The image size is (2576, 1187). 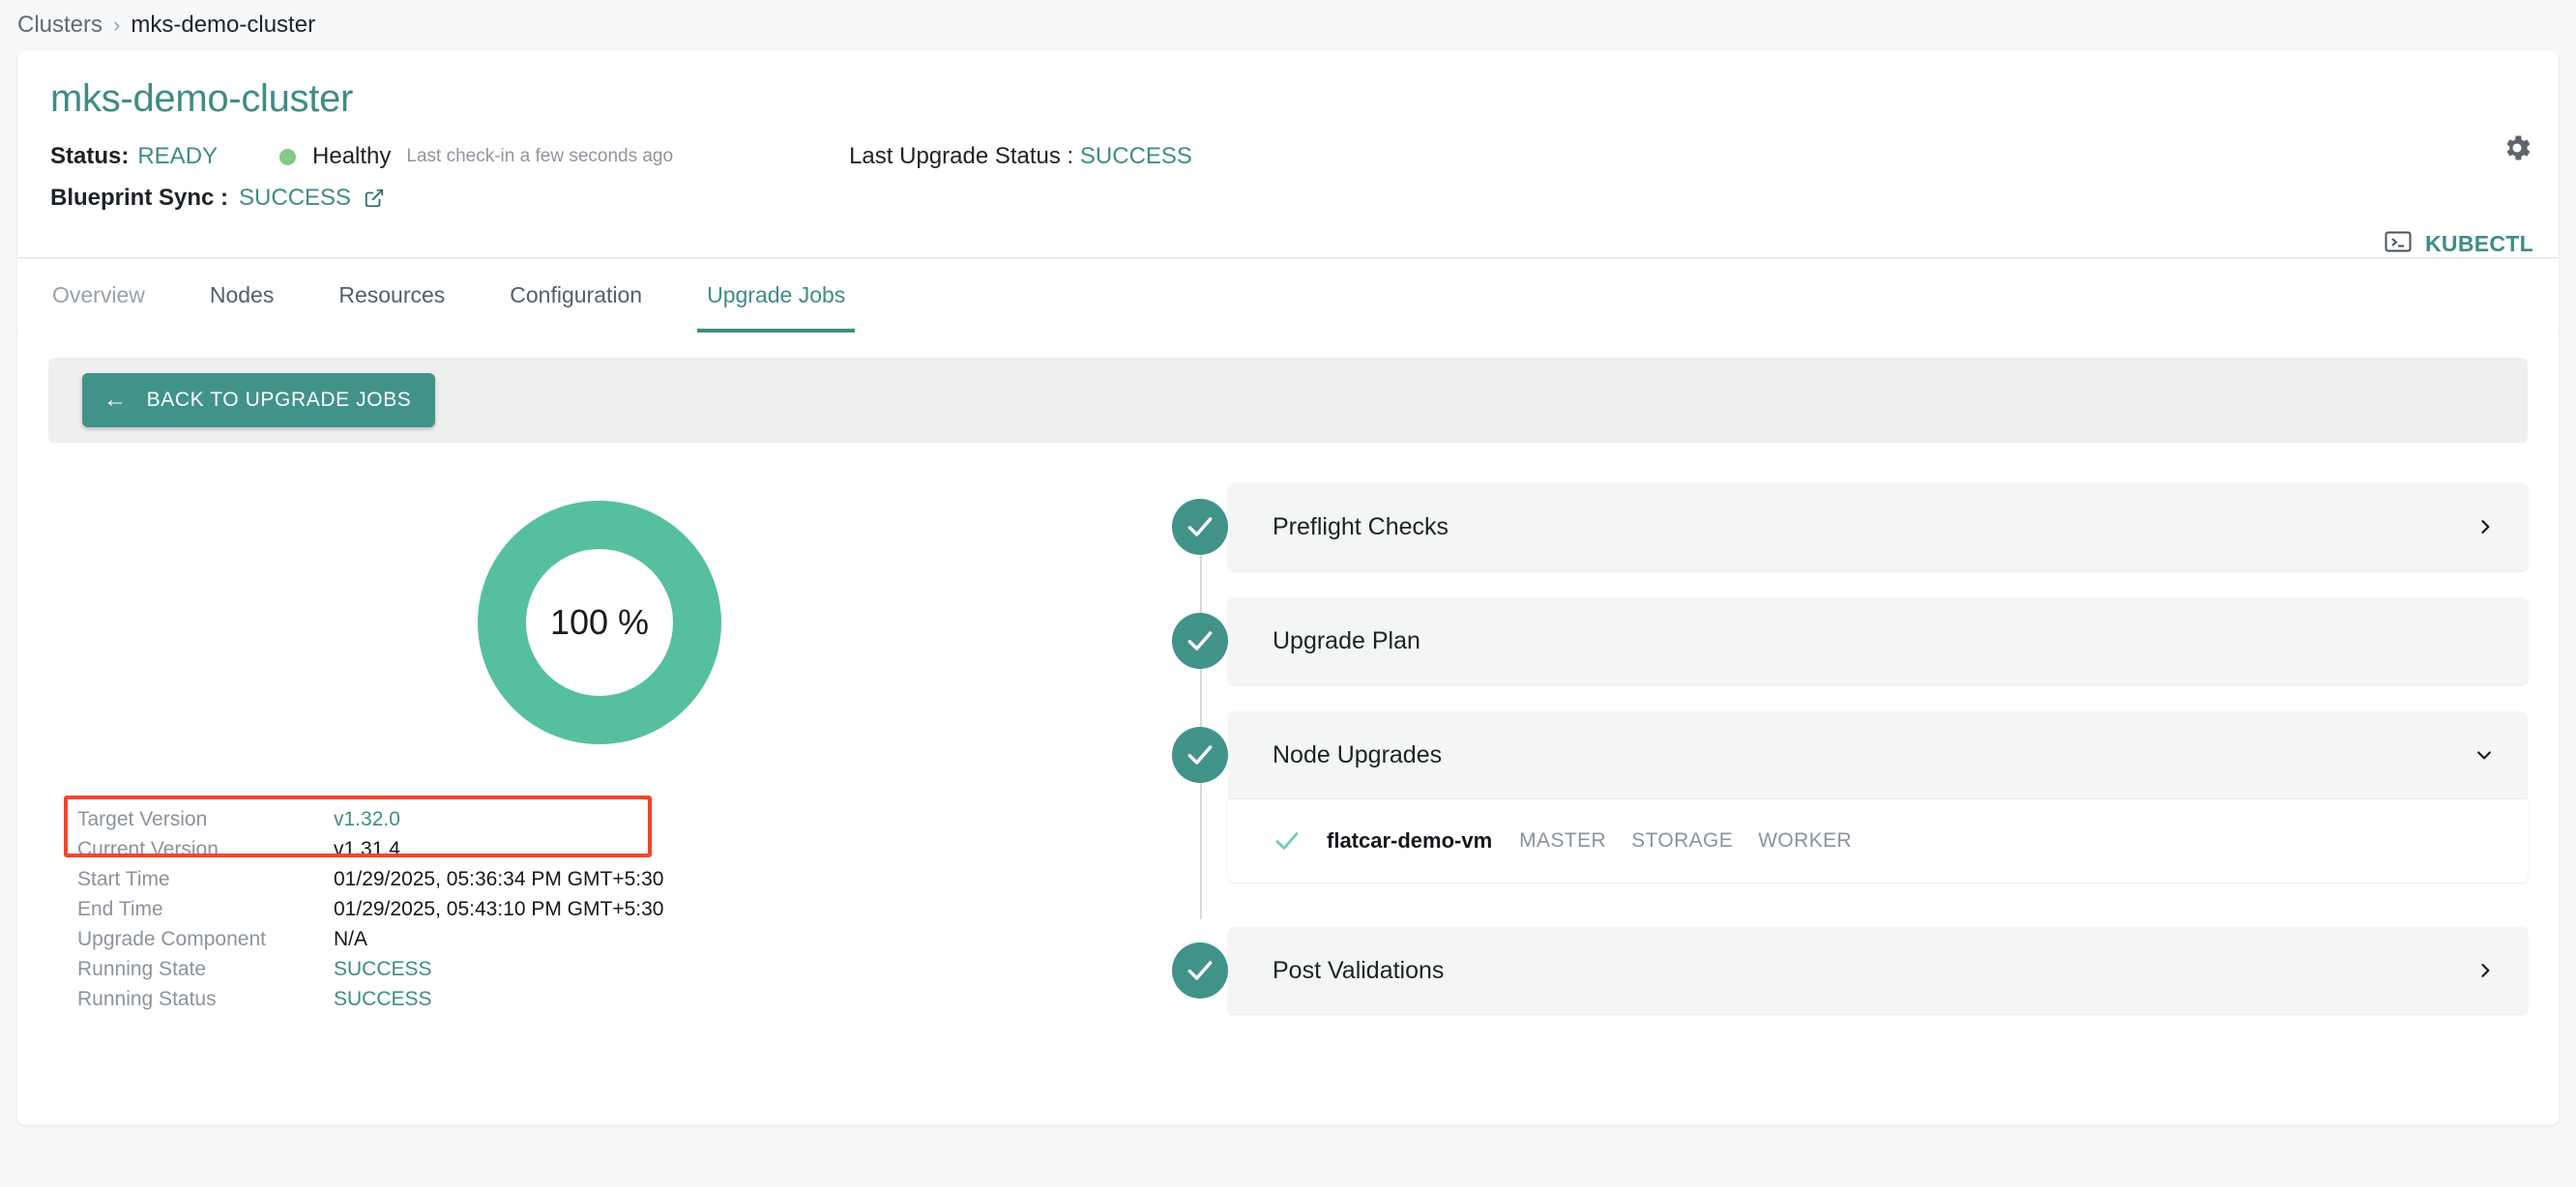 I want to click on step-upgrade-plan: Upgrade Plan, so click(x=1850, y=640).